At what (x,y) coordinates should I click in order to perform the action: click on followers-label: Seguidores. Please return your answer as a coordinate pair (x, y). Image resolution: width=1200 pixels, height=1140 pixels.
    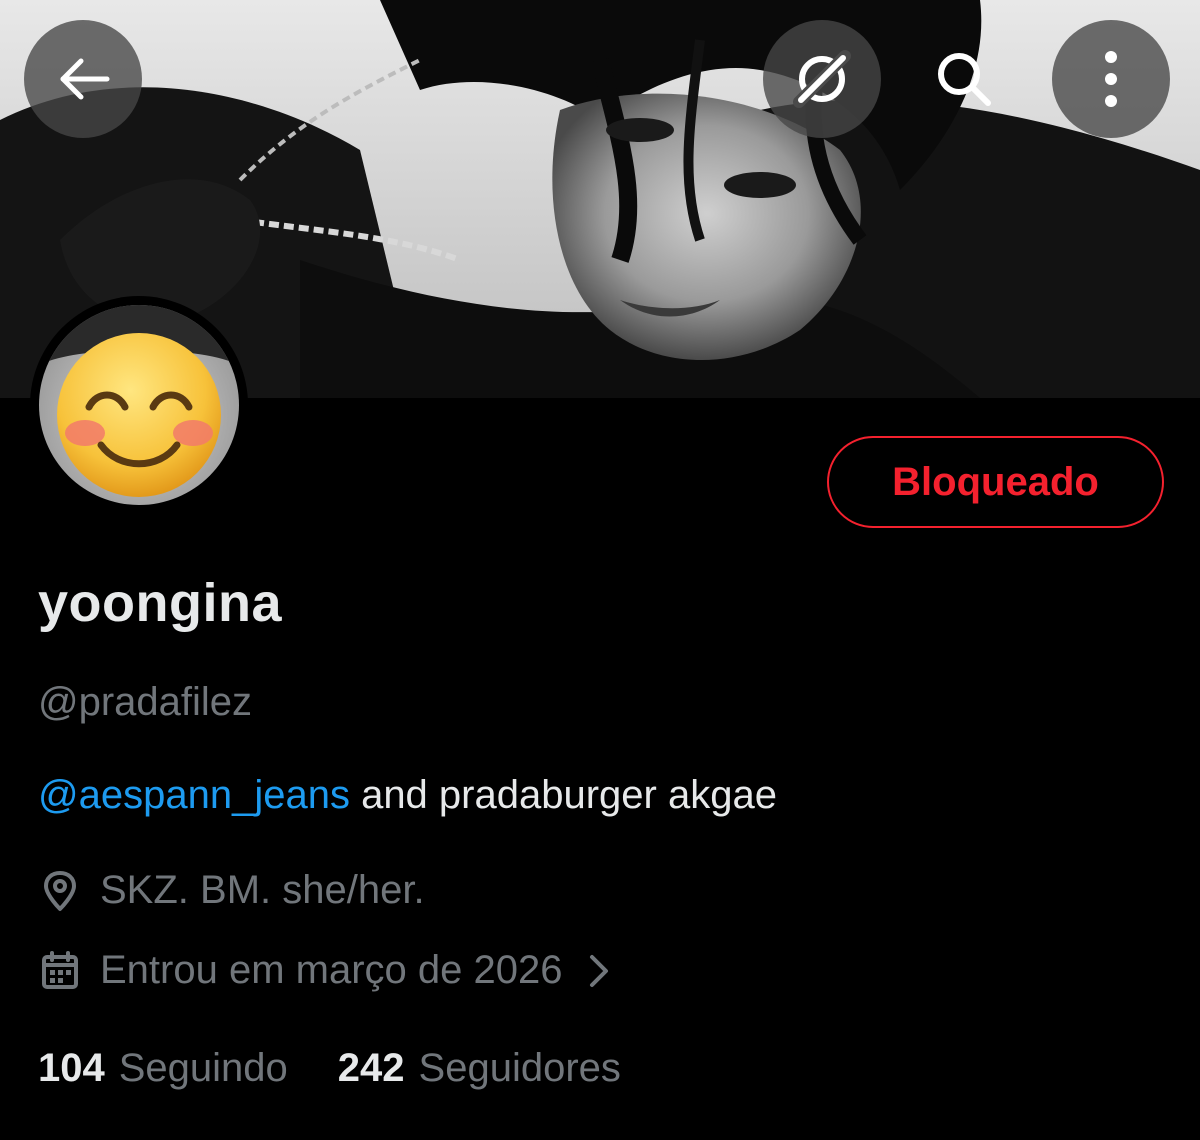
    Looking at the image, I should click on (519, 1068).